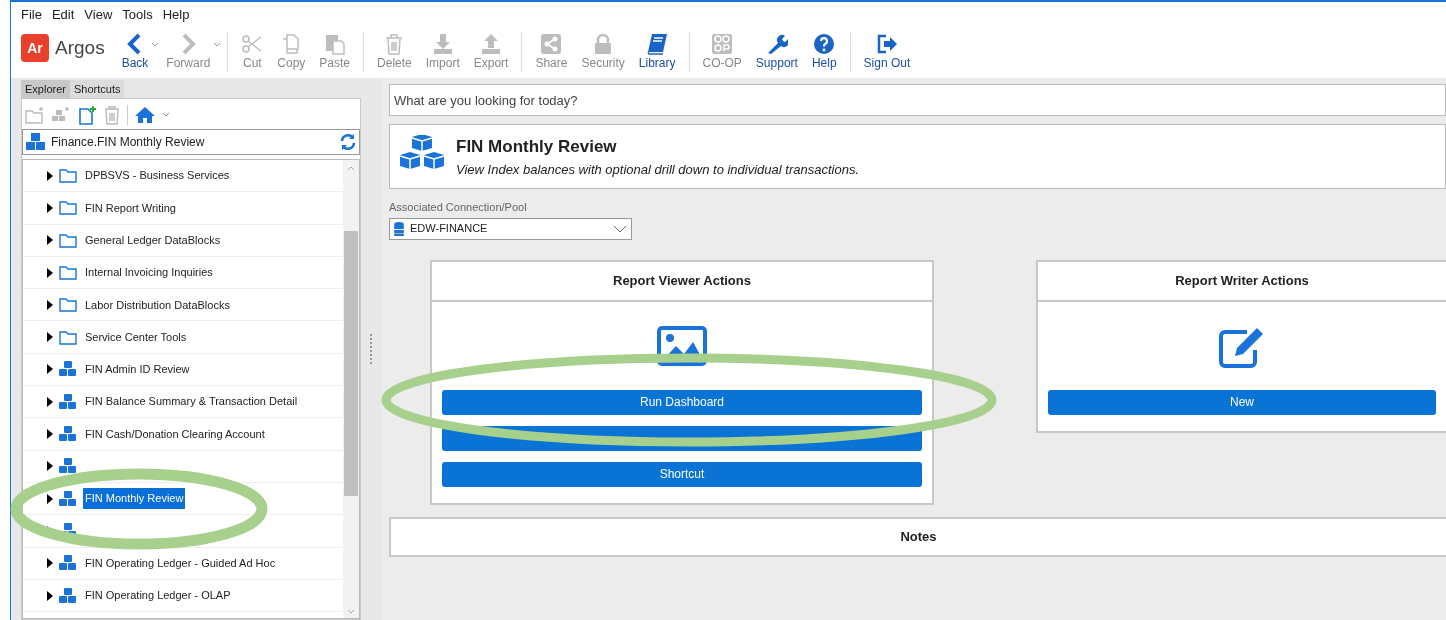 The width and height of the screenshot is (1446, 620). I want to click on action-button: Shortcut, so click(682, 474).